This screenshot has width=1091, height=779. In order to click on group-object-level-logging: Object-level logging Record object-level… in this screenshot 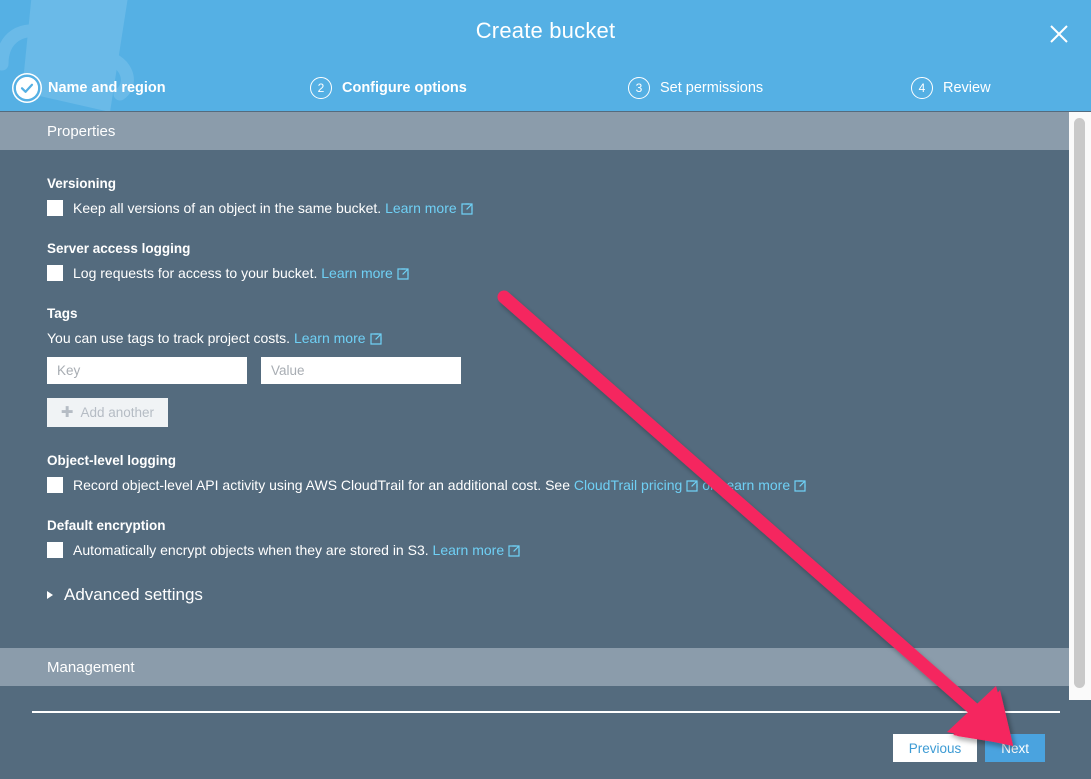, I will do `click(426, 473)`.